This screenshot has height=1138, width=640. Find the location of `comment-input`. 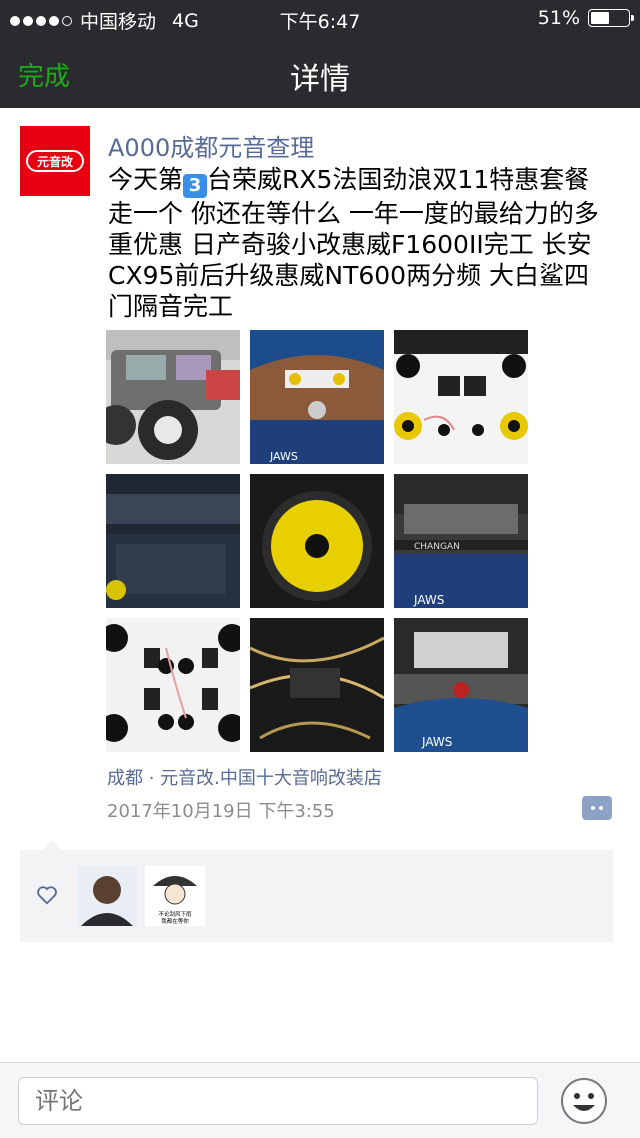

comment-input is located at coordinates (278, 1101).